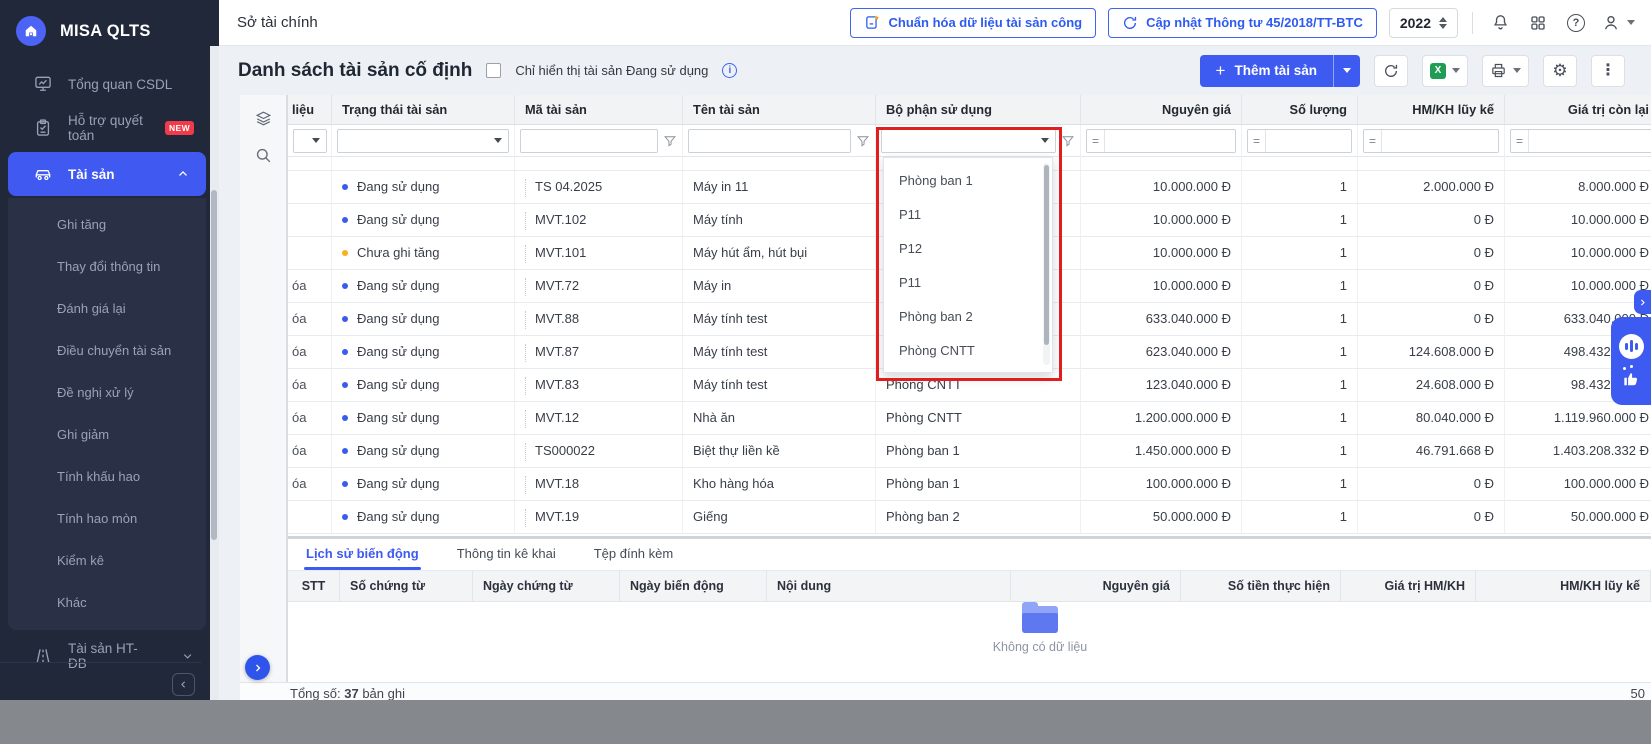 The width and height of the screenshot is (1651, 744). What do you see at coordinates (107, 351) in the screenshot?
I see `sidebar-subitem: Điều chuyển tài sản` at bounding box center [107, 351].